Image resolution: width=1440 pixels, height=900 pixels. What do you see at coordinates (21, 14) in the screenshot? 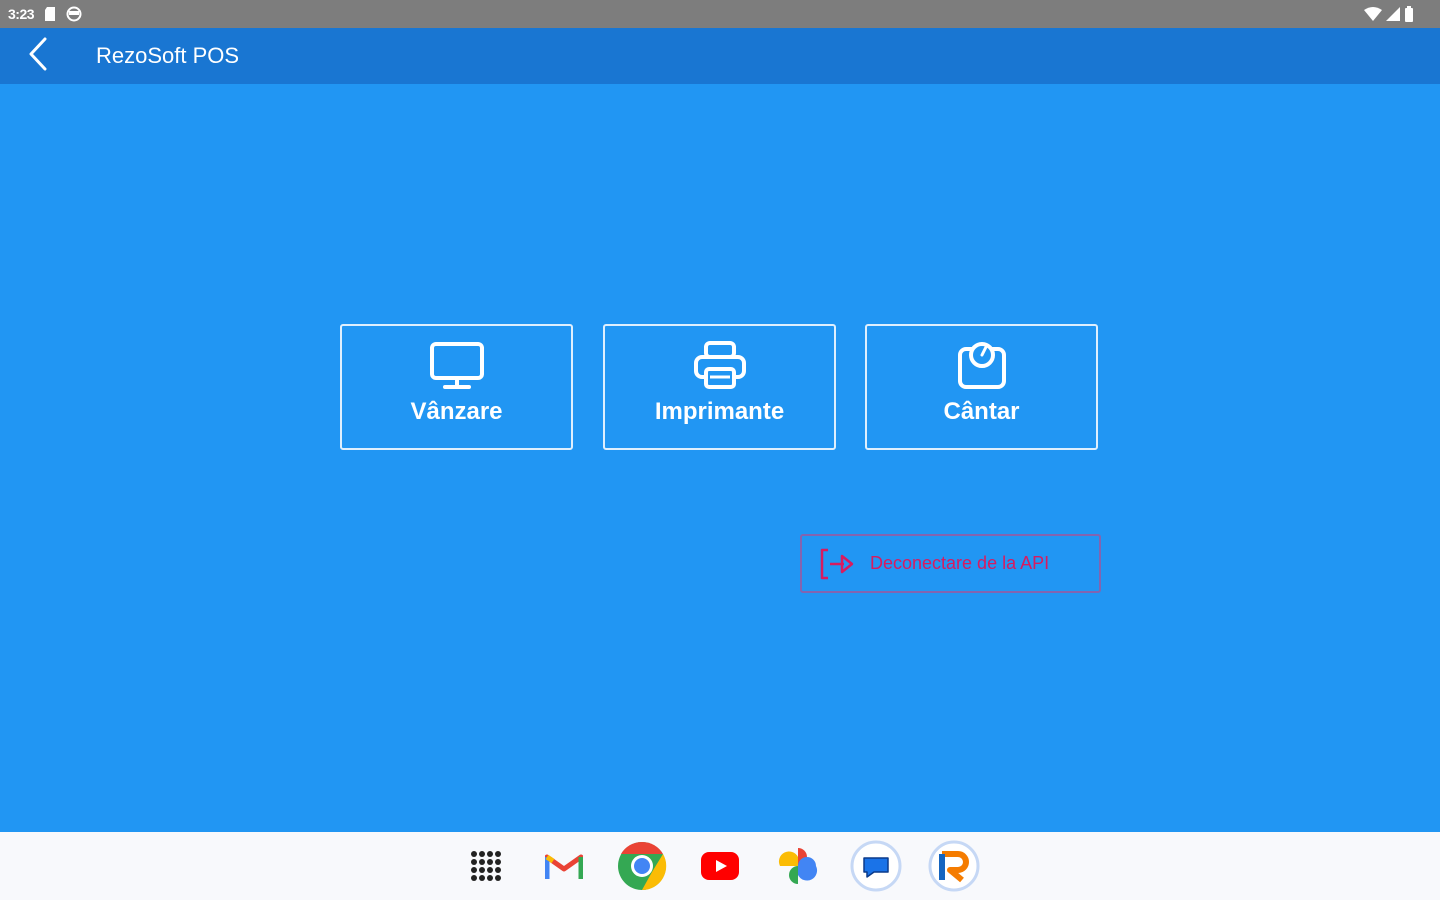
I see `status-time: 3:23` at bounding box center [21, 14].